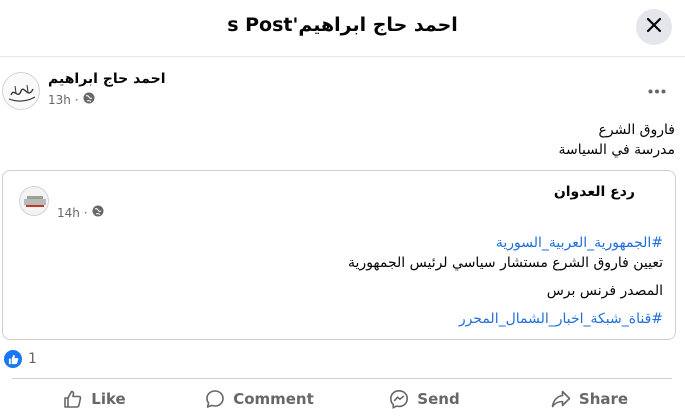 This screenshot has width=685, height=419. I want to click on shared-meta: 14h ·, so click(80, 212).